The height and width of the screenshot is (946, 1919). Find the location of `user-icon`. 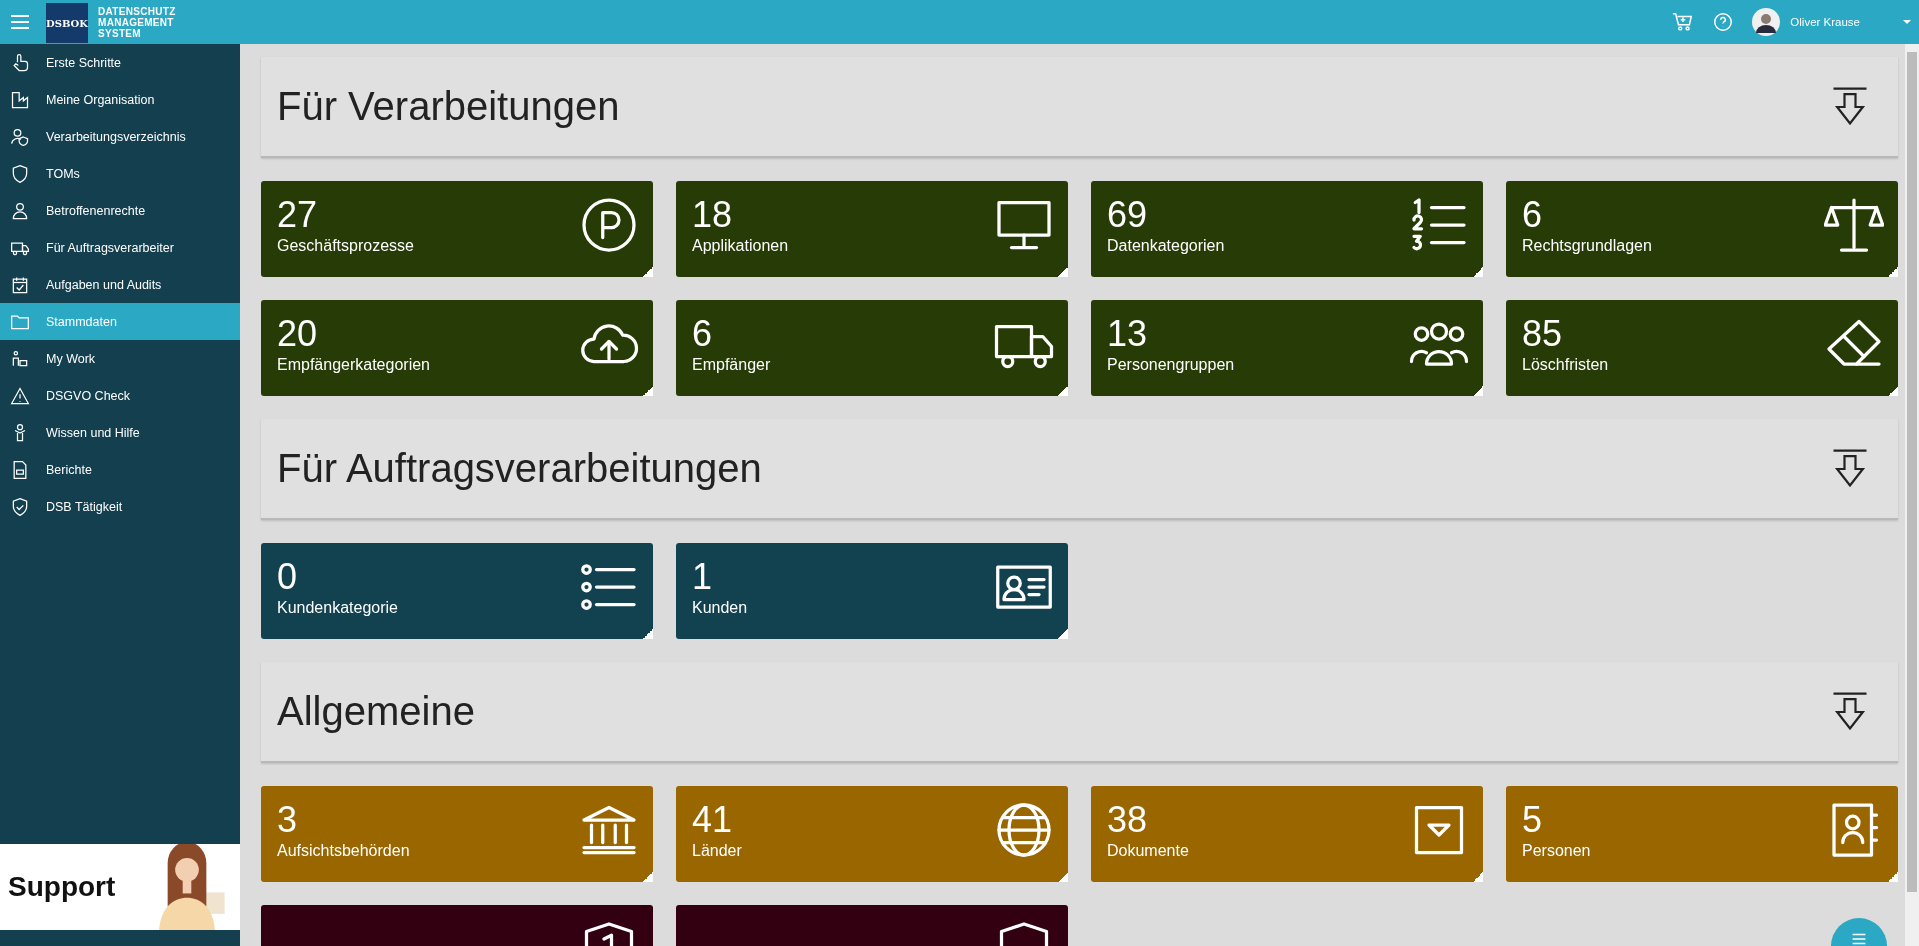

user-icon is located at coordinates (20, 210).